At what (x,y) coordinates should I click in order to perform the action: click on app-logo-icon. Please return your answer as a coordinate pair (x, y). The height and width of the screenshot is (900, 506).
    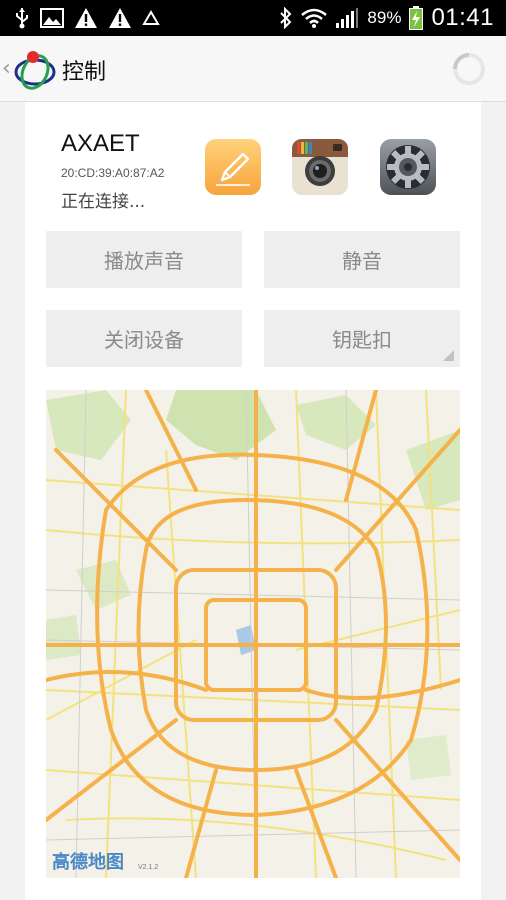
    Looking at the image, I should click on (35, 69).